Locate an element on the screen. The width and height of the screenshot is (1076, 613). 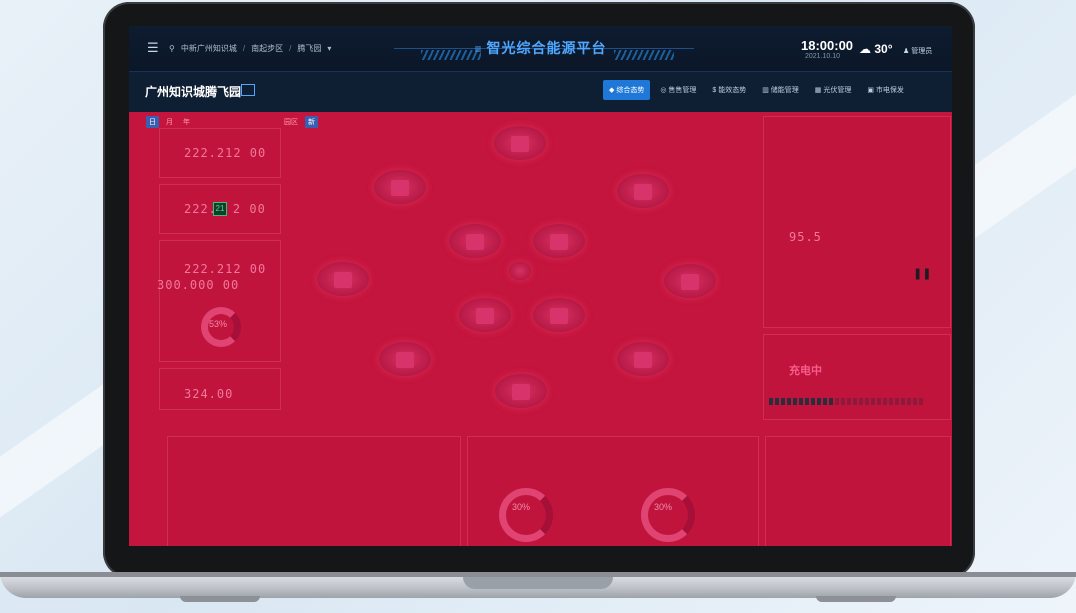
app-title-text: 智光综合能源平台 is located at coordinates (546, 48).